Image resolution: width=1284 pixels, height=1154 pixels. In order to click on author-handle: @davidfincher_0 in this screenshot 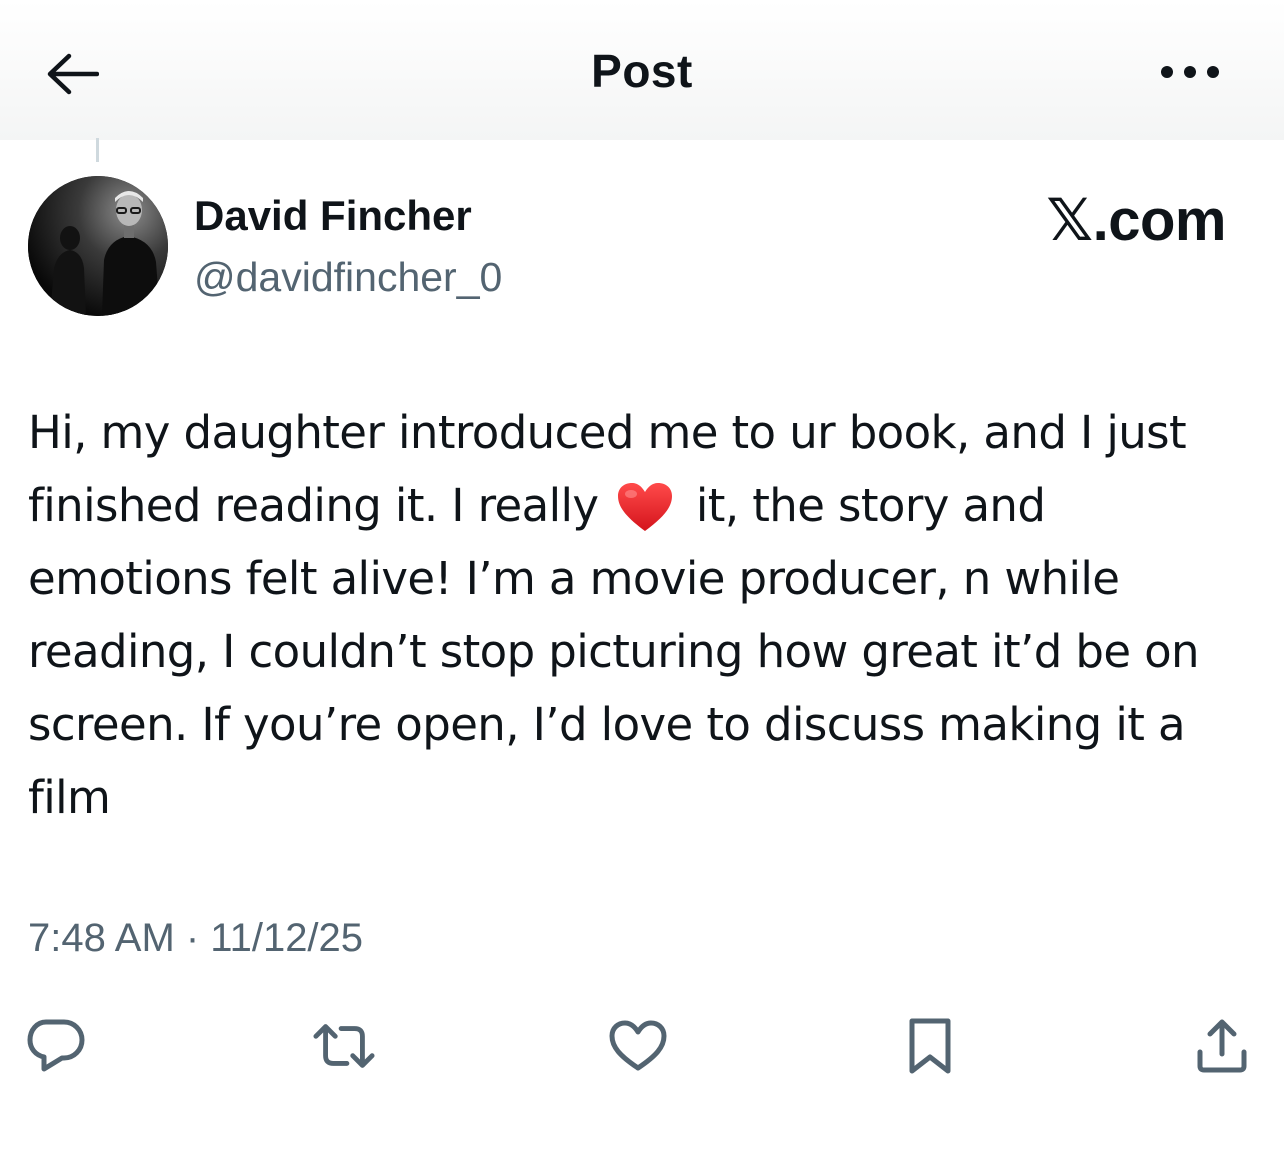, I will do `click(348, 277)`.